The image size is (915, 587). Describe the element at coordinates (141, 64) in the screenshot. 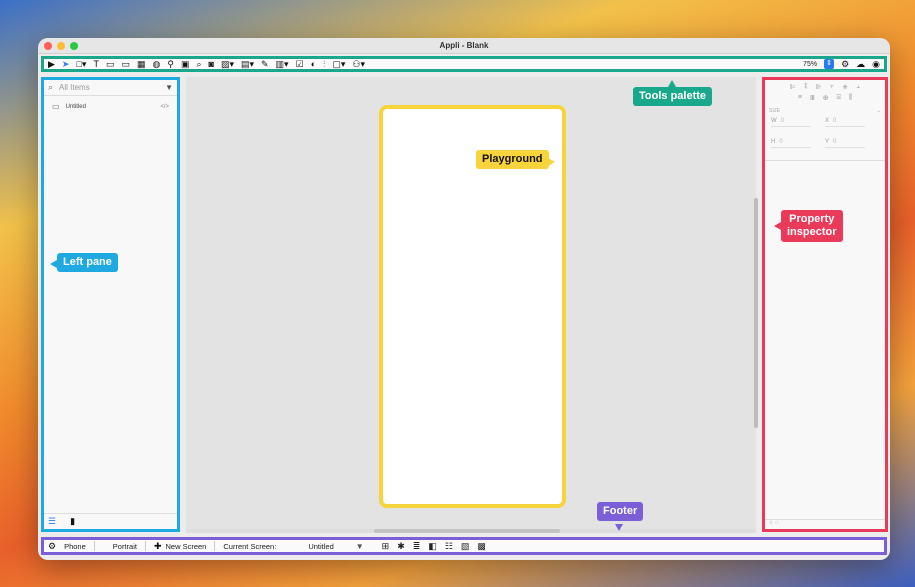

I see `table-icon: ▦` at that location.